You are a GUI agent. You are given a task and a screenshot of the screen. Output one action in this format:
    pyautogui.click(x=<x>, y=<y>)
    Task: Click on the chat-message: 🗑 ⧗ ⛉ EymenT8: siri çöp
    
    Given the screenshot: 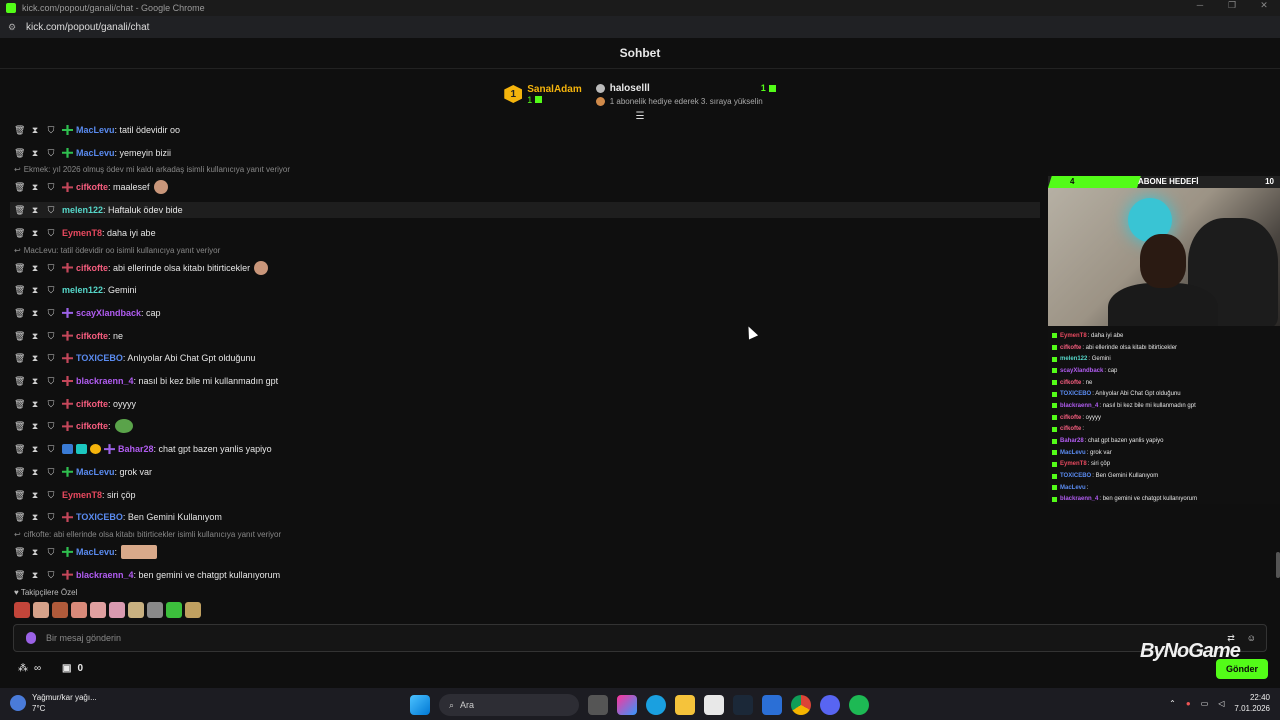 What is the action you would take?
    pyautogui.click(x=529, y=495)
    